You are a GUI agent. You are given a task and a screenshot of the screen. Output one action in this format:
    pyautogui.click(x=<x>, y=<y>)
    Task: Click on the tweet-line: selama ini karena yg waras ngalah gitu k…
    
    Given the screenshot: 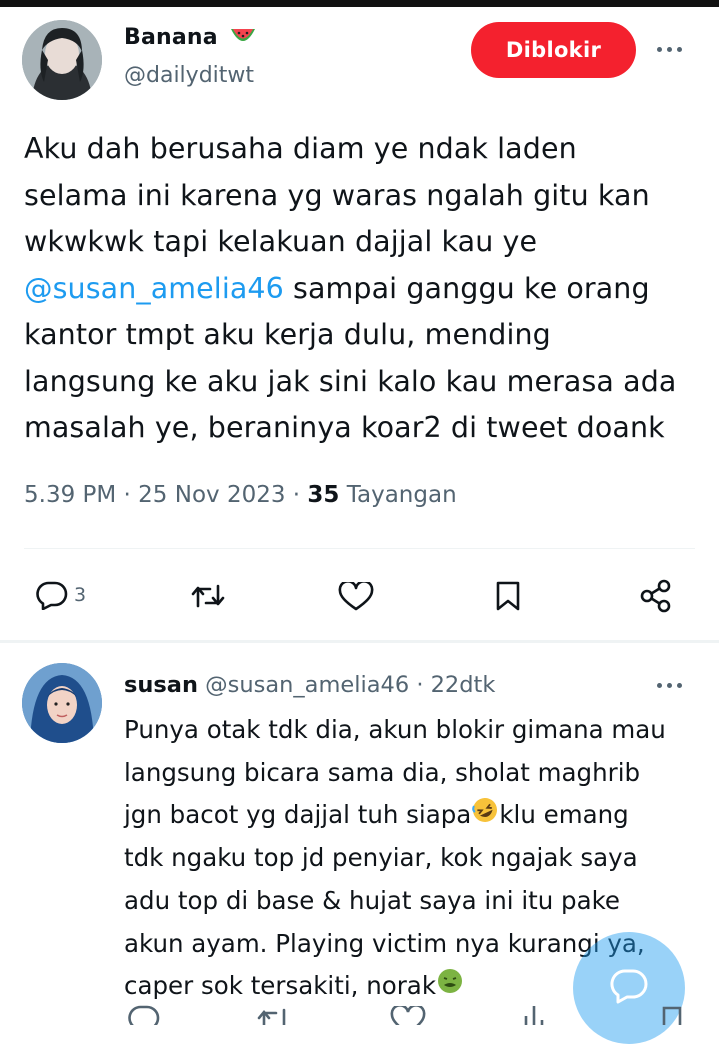 What is the action you would take?
    pyautogui.click(x=337, y=195)
    